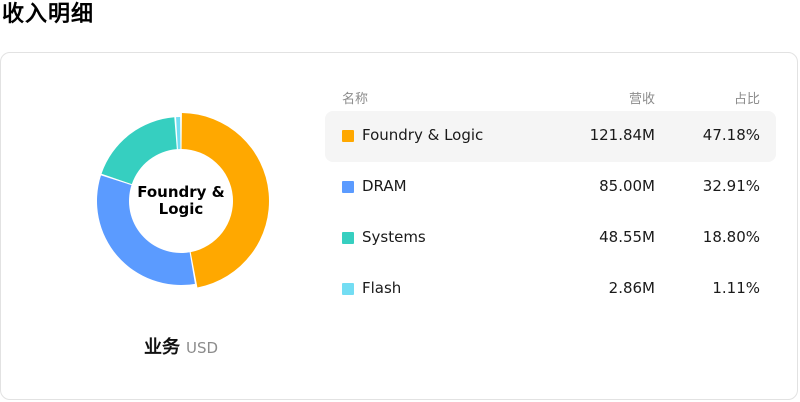 The height and width of the screenshot is (402, 800). Describe the element at coordinates (731, 135) in the screenshot. I see `row-share: 47.18%` at that location.